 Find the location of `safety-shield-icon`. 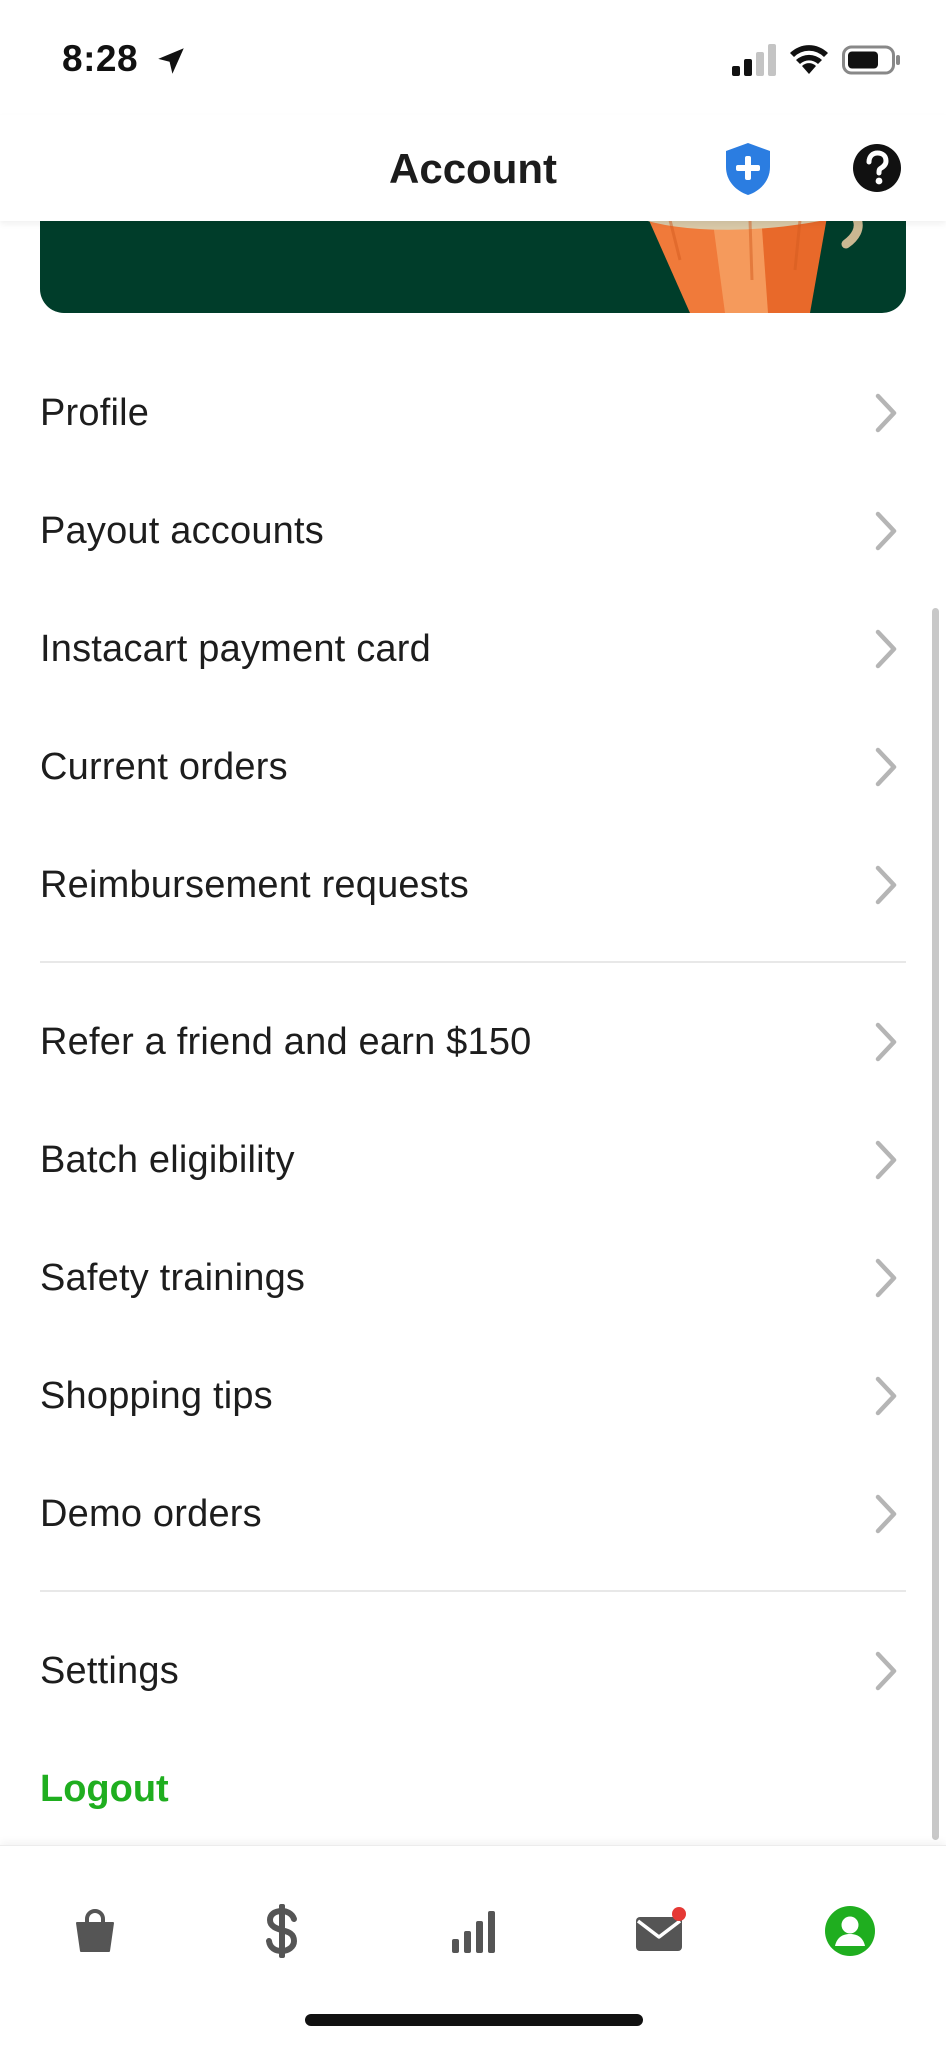

safety-shield-icon is located at coordinates (748, 169).